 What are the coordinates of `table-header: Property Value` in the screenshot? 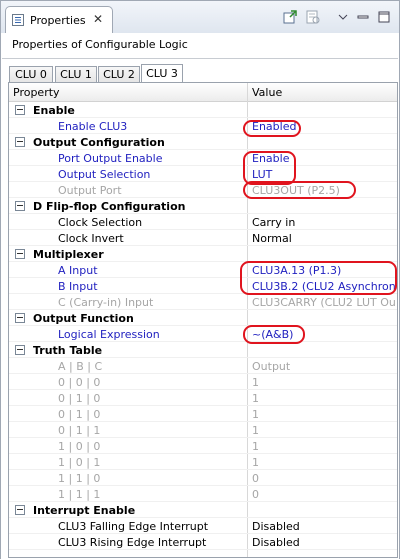 It's located at (203, 92).